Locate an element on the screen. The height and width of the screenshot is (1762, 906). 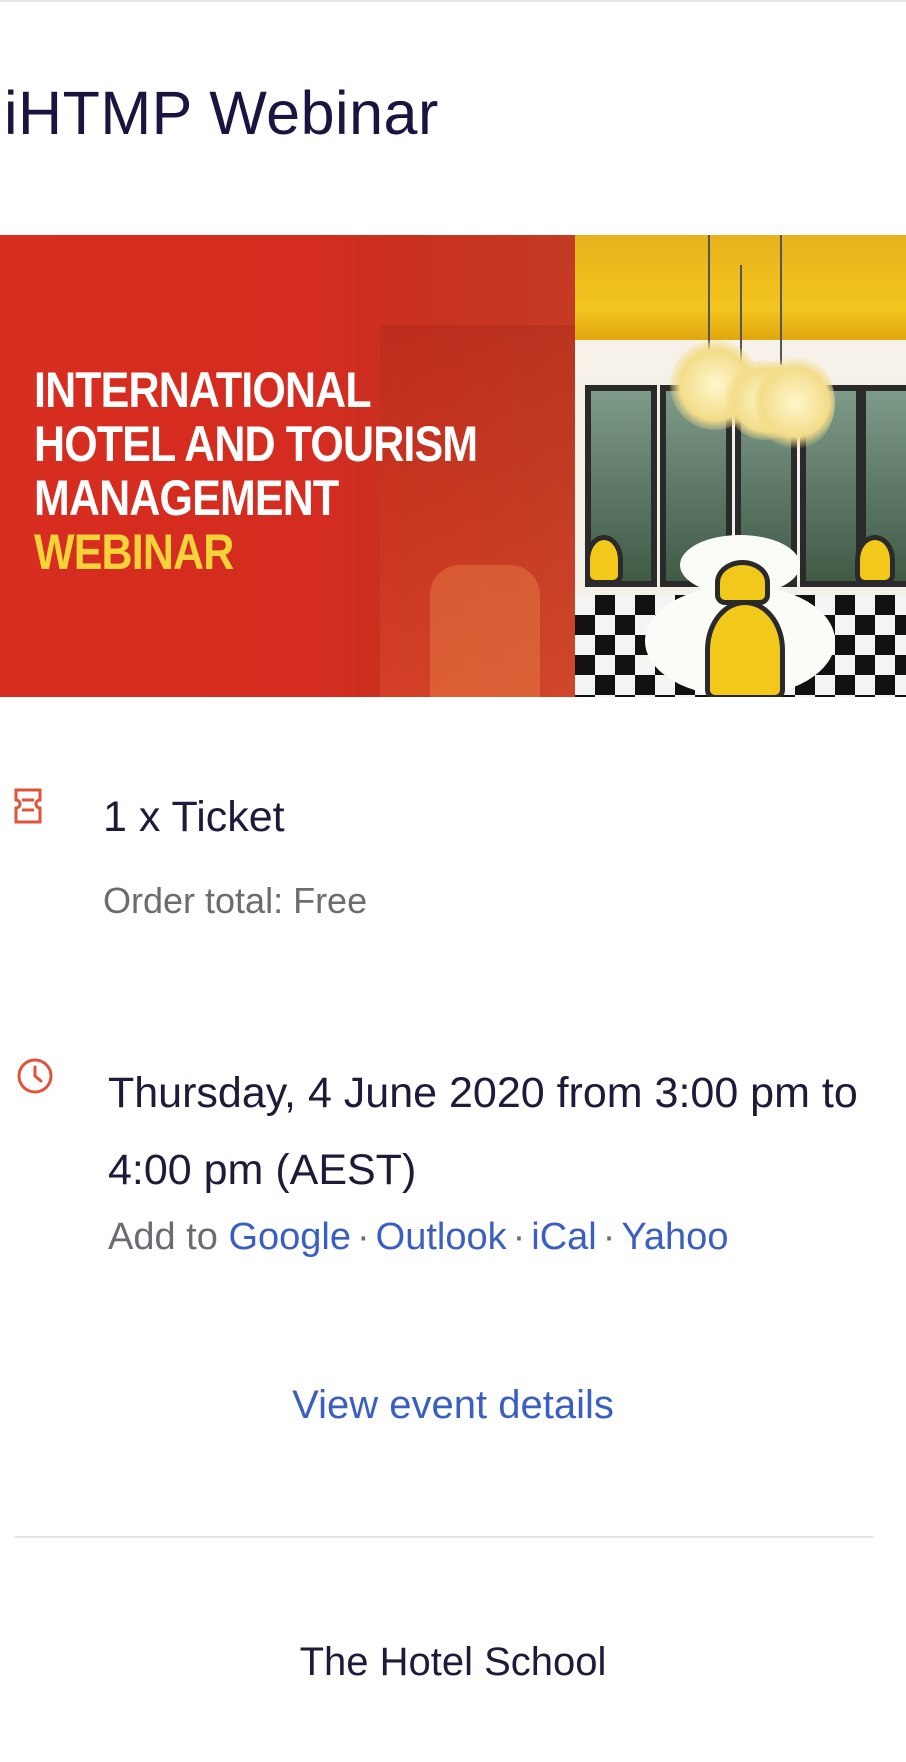
section-divider is located at coordinates (444, 1537).